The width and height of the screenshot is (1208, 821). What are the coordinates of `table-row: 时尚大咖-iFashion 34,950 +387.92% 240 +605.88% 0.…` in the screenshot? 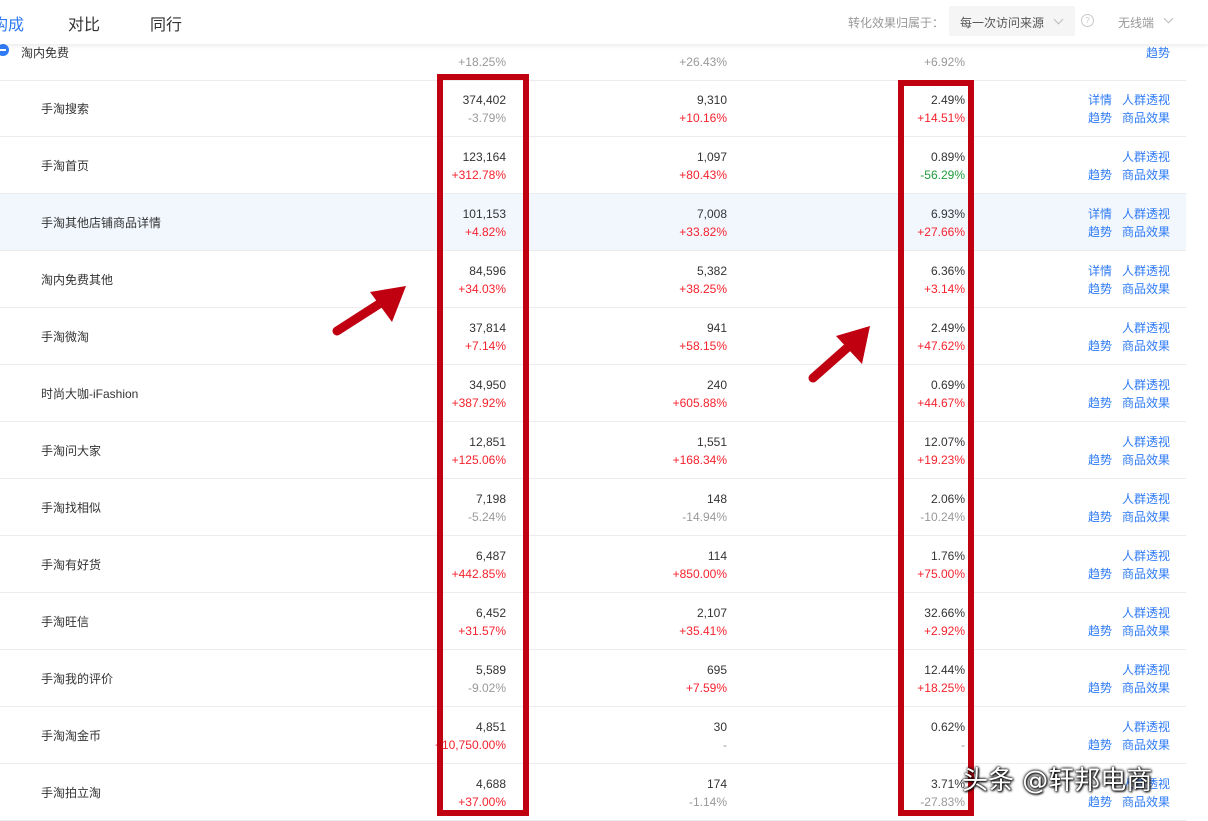 It's located at (593, 393).